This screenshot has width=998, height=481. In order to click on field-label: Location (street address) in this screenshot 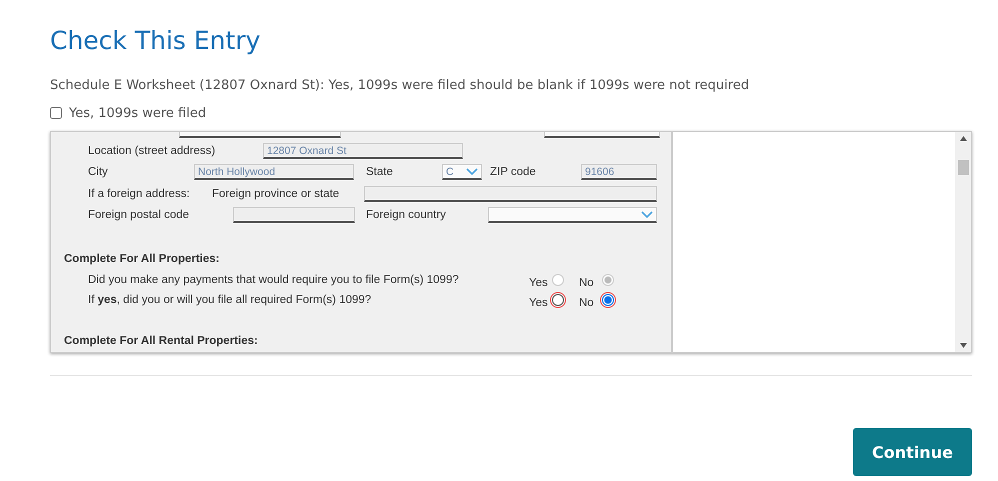, I will do `click(152, 150)`.